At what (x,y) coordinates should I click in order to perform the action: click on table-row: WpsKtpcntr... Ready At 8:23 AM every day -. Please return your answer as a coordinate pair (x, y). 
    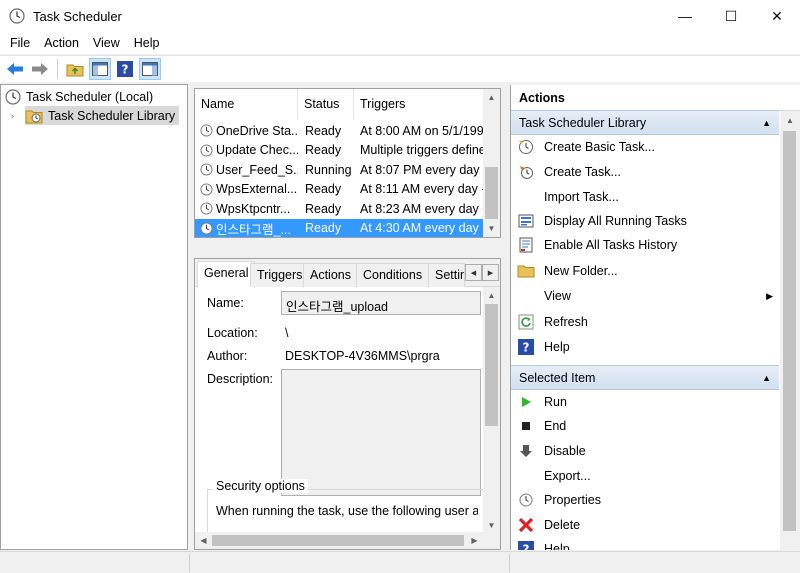
    Looking at the image, I should click on (339, 208).